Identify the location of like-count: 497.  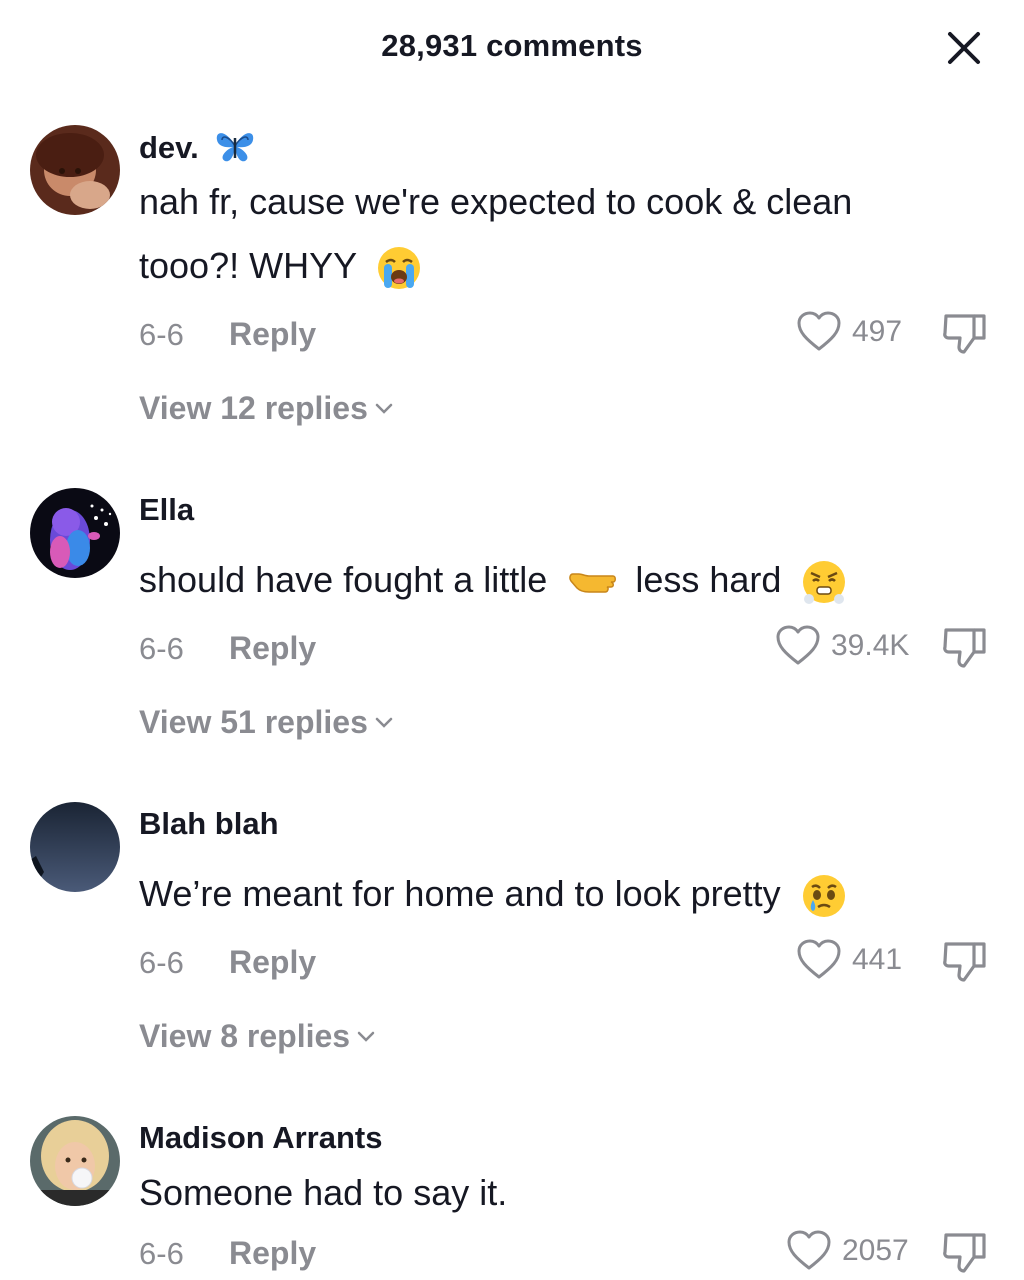
(877, 331).